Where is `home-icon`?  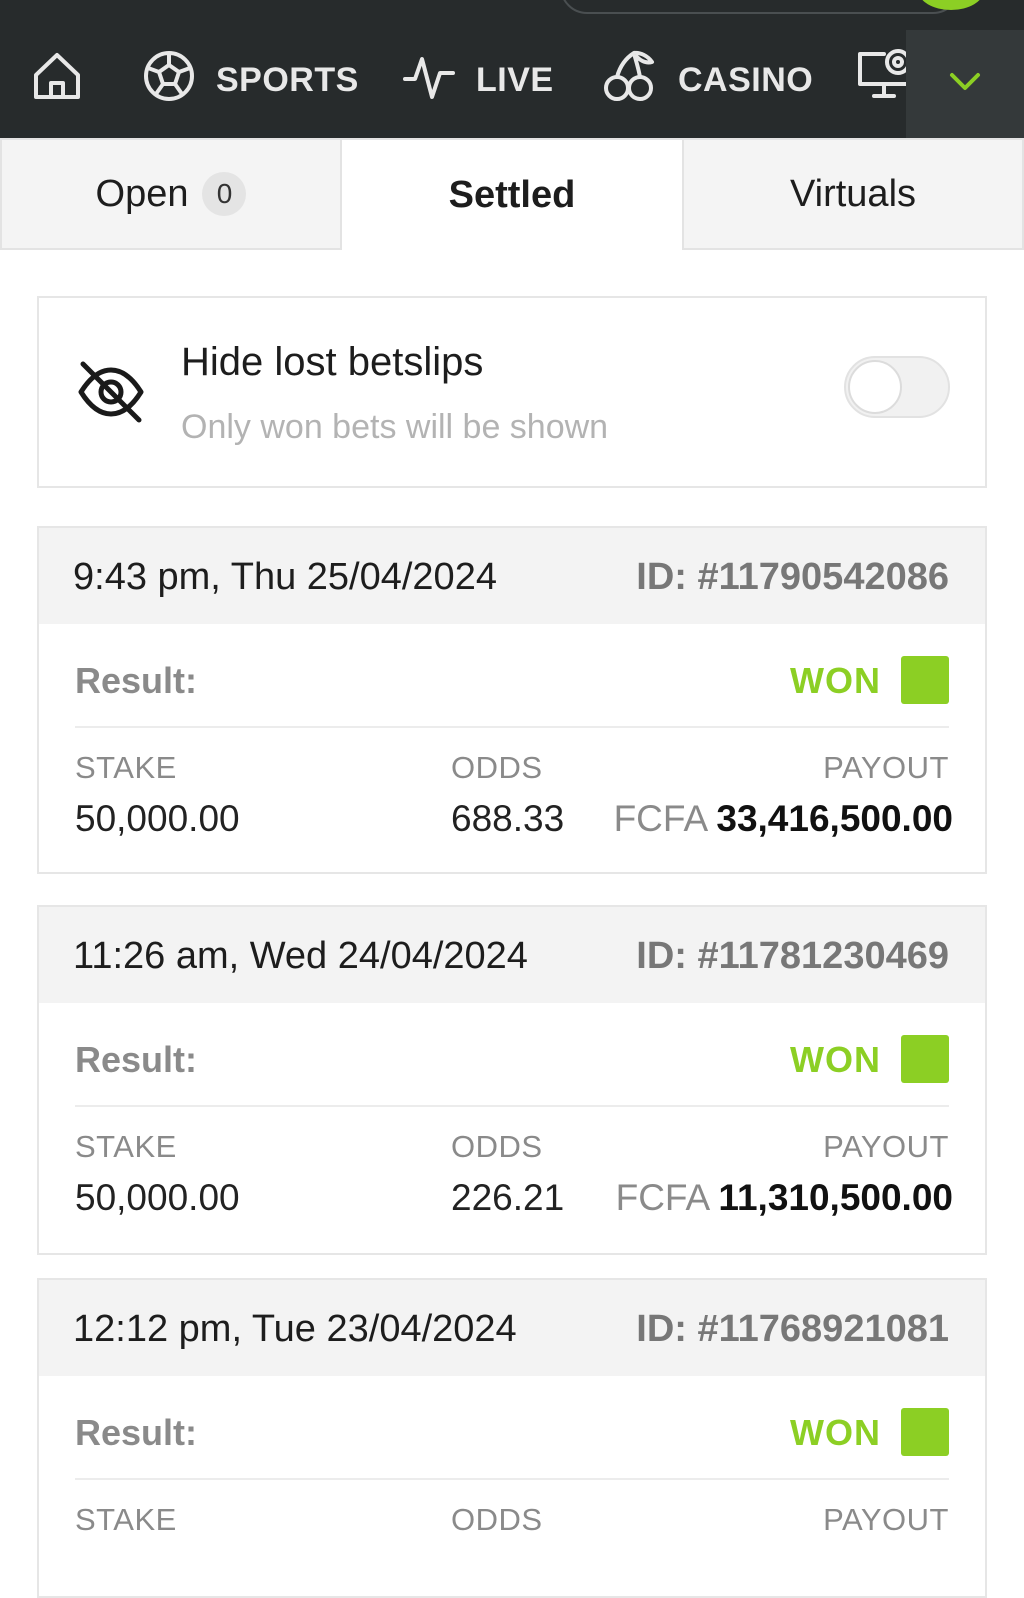 home-icon is located at coordinates (57, 80).